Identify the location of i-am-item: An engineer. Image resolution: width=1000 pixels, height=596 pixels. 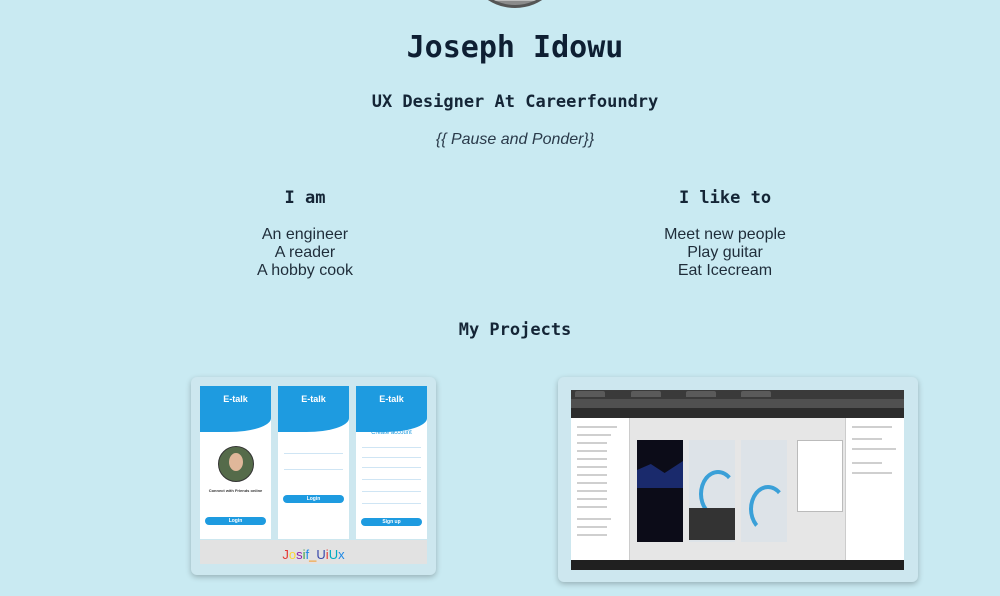
(305, 234).